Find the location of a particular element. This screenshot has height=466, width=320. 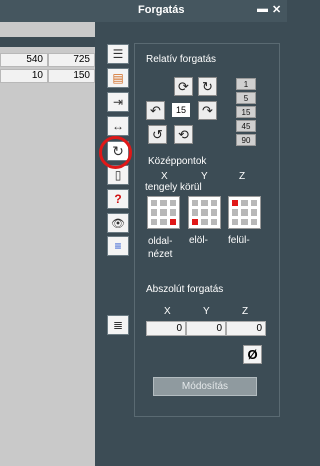

abs-y-label: Y is located at coordinates (206, 311).